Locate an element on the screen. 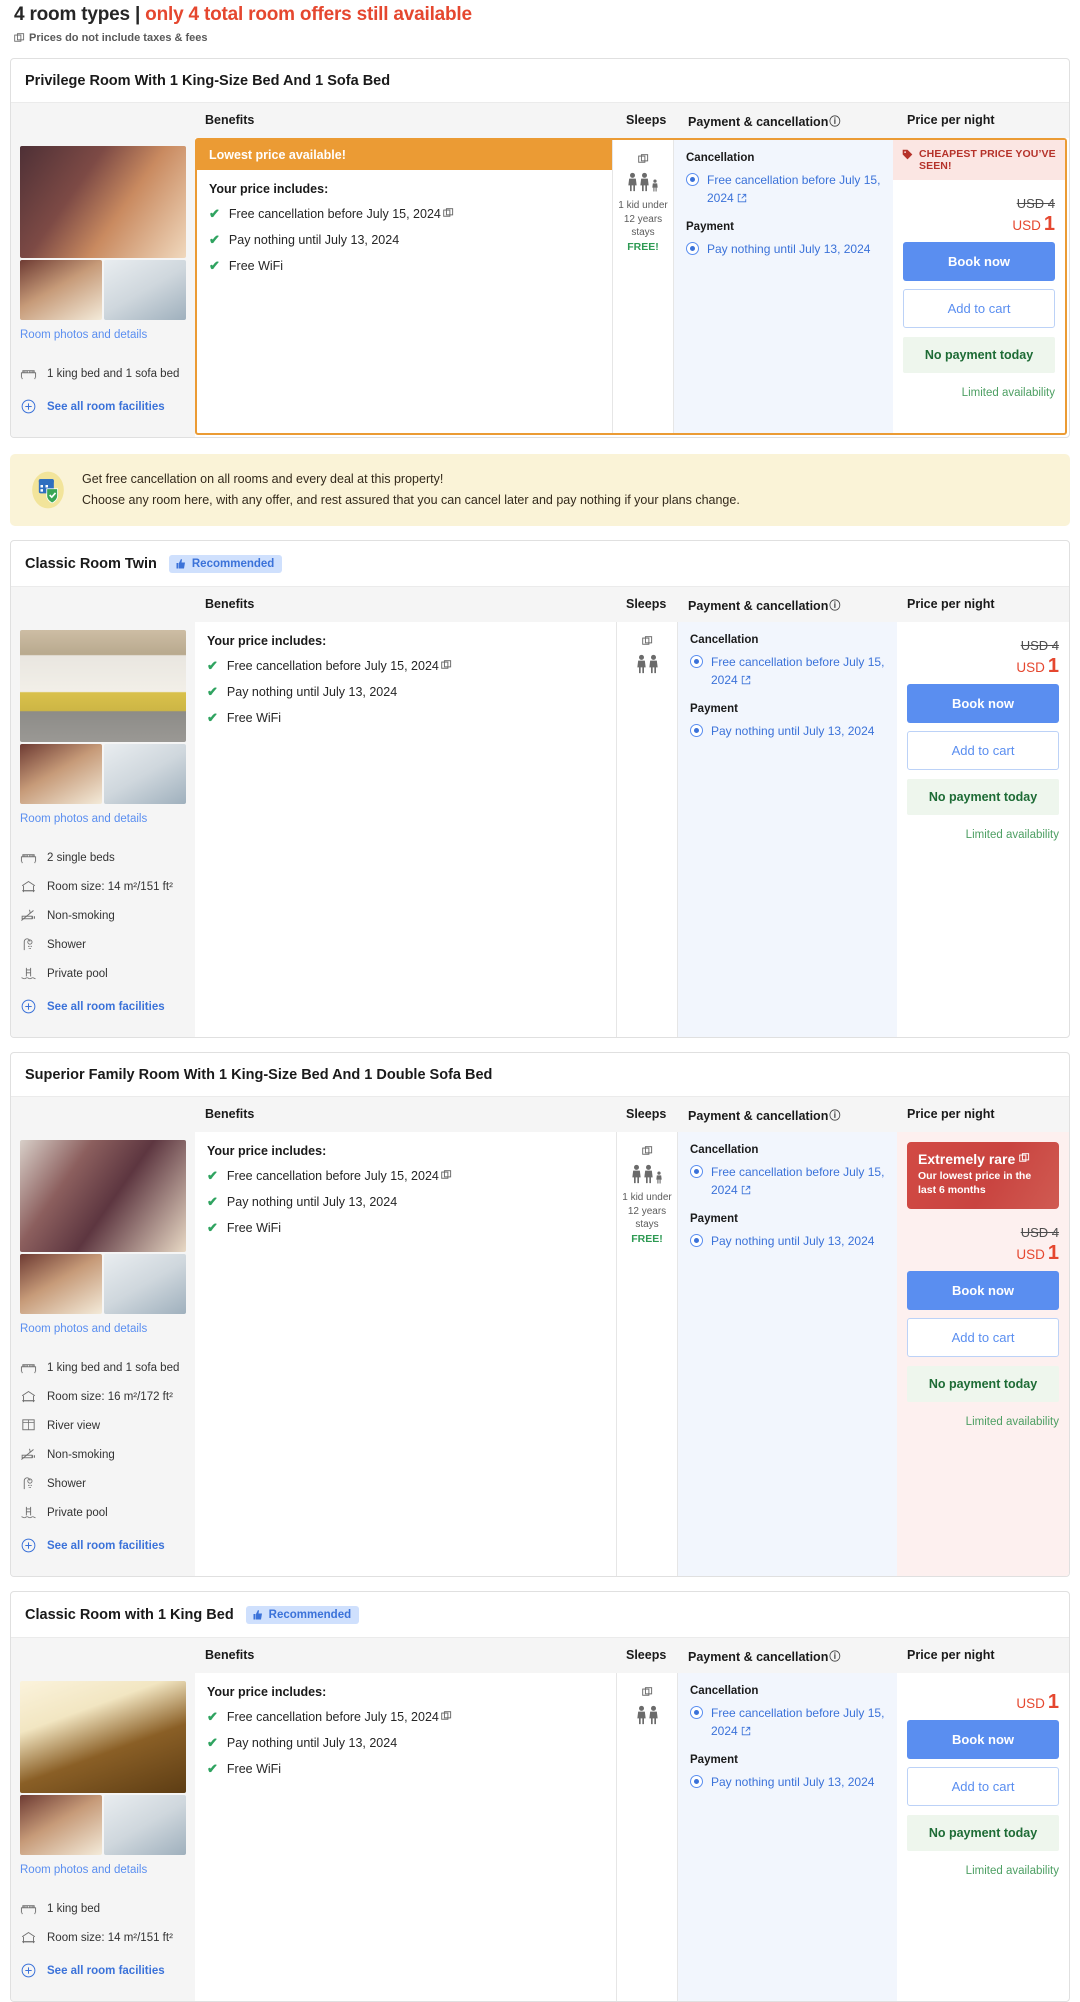 The height and width of the screenshot is (2002, 1080). room-column-header is located at coordinates (103, 1655).